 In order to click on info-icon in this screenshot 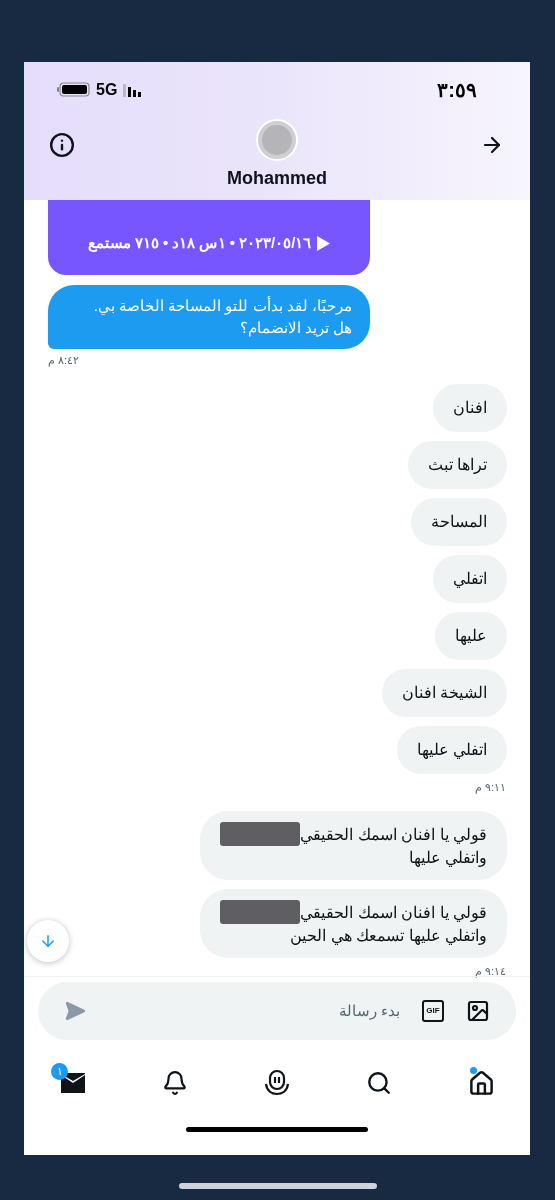, I will do `click(62, 145)`.